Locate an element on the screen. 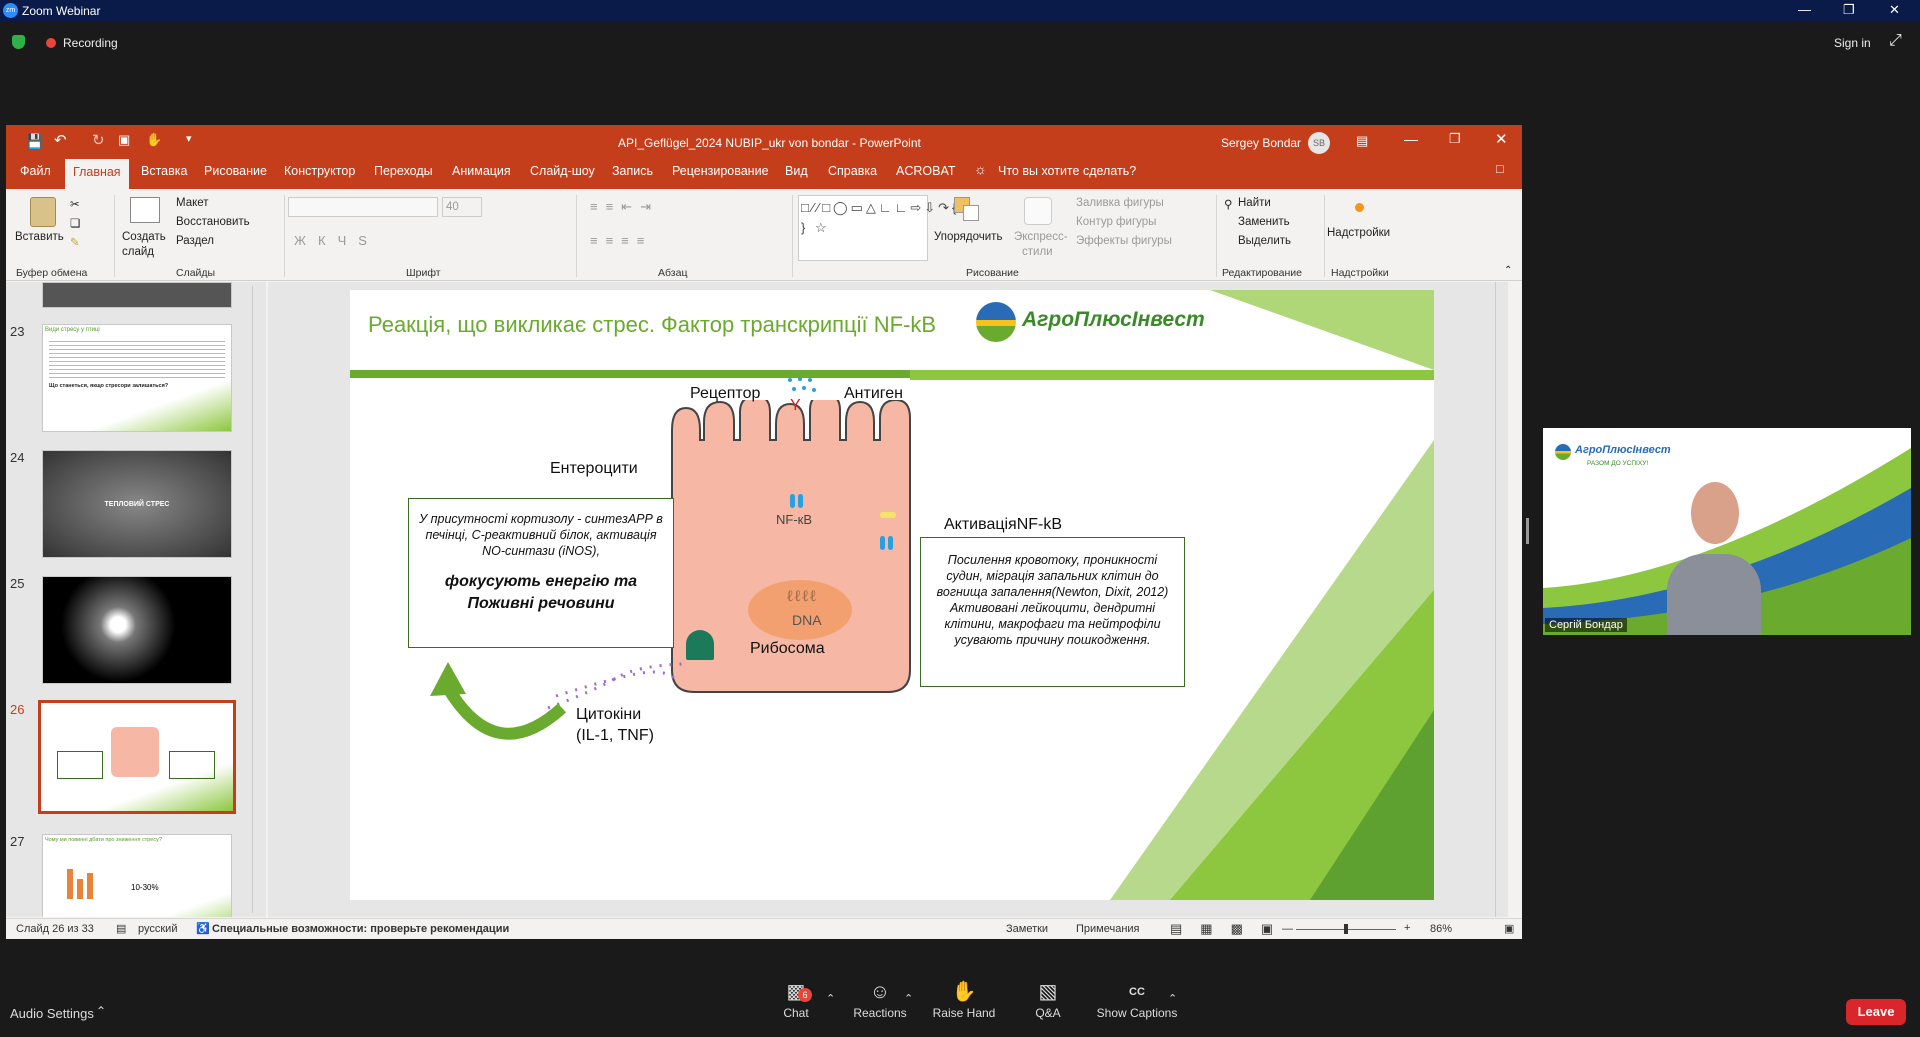 Image resolution: width=1920 pixels, height=1037 pixels. arrange-icon is located at coordinates (967, 210).